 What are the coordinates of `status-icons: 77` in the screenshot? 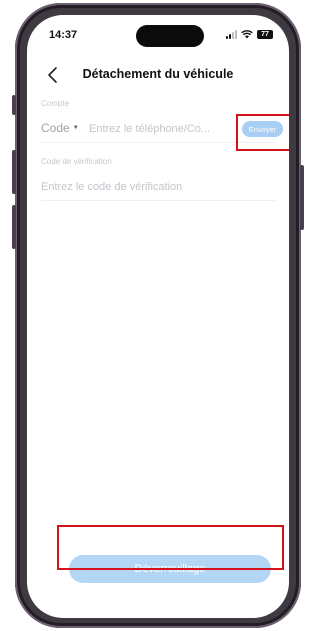 It's located at (249, 34).